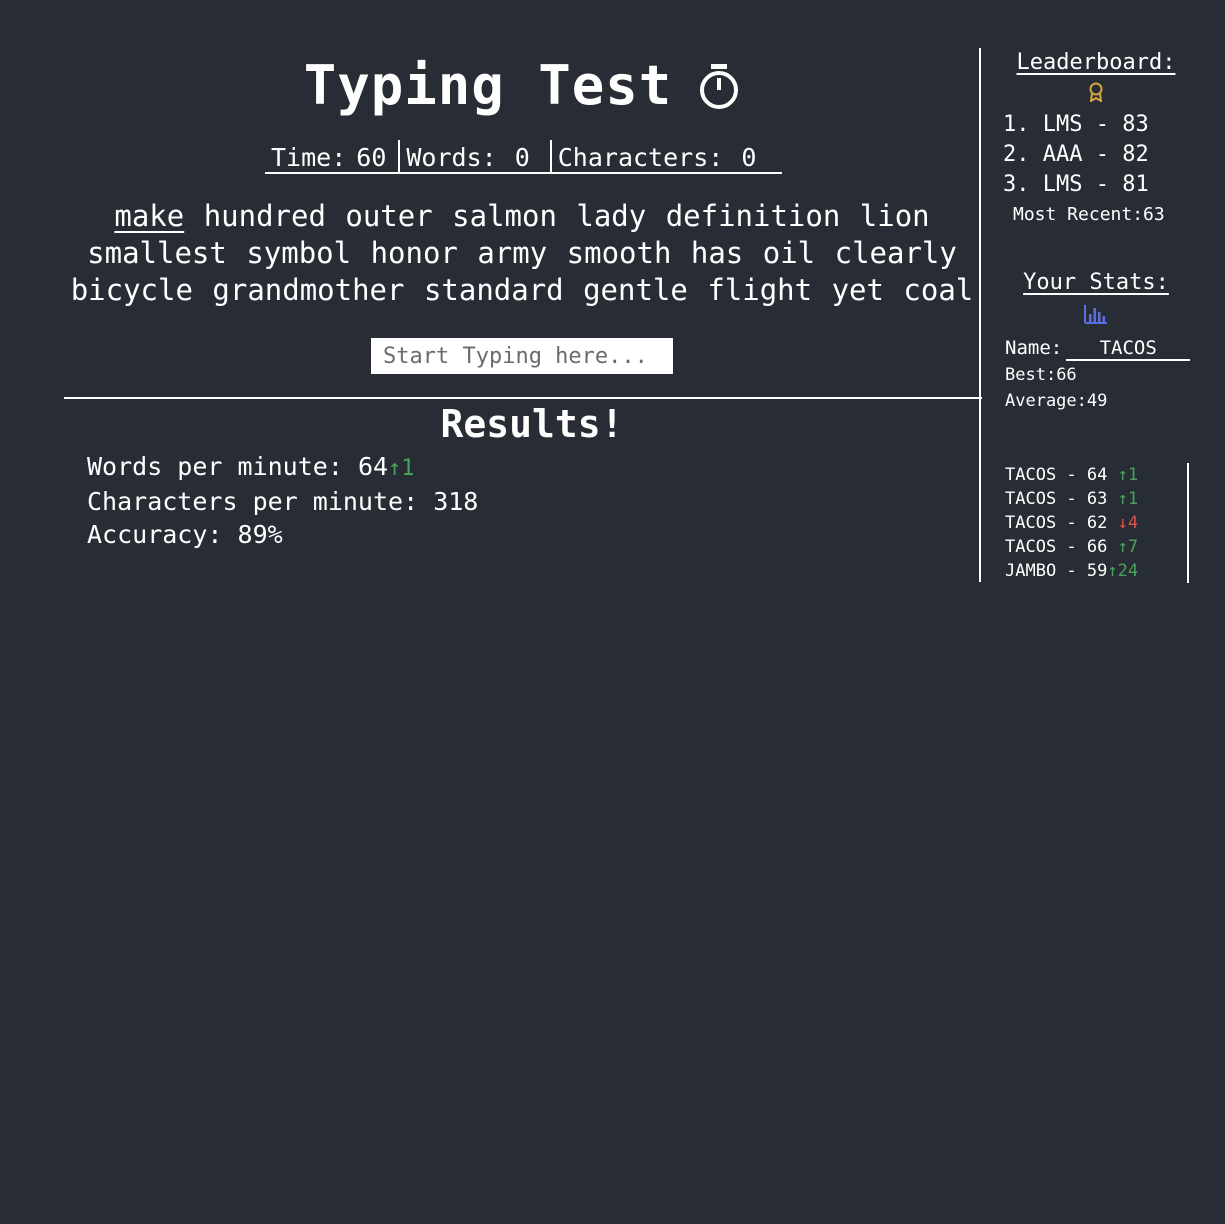 This screenshot has width=1225, height=1224. What do you see at coordinates (894, 216) in the screenshot?
I see `prompt-word: lion` at bounding box center [894, 216].